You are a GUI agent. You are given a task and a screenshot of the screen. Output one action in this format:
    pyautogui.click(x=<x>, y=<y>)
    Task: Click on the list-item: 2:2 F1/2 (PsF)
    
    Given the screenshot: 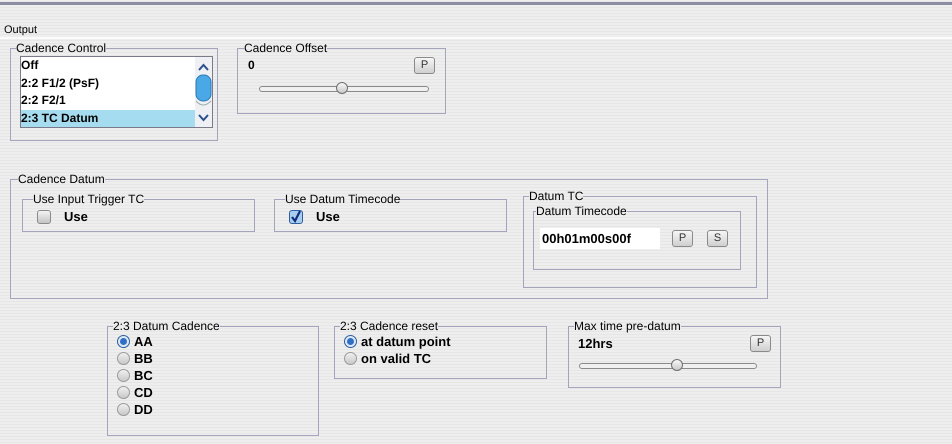 What is the action you would take?
    pyautogui.click(x=108, y=83)
    